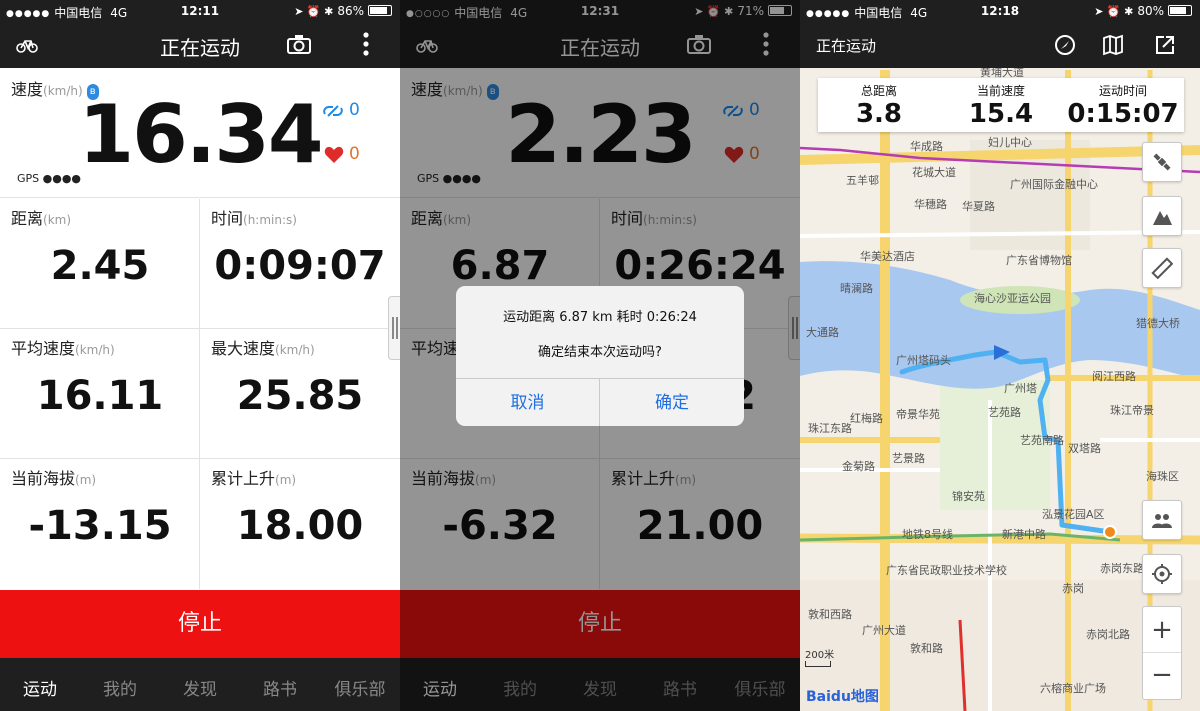 The height and width of the screenshot is (711, 1200). I want to click on map-label: 妇儿中心, so click(1010, 142).